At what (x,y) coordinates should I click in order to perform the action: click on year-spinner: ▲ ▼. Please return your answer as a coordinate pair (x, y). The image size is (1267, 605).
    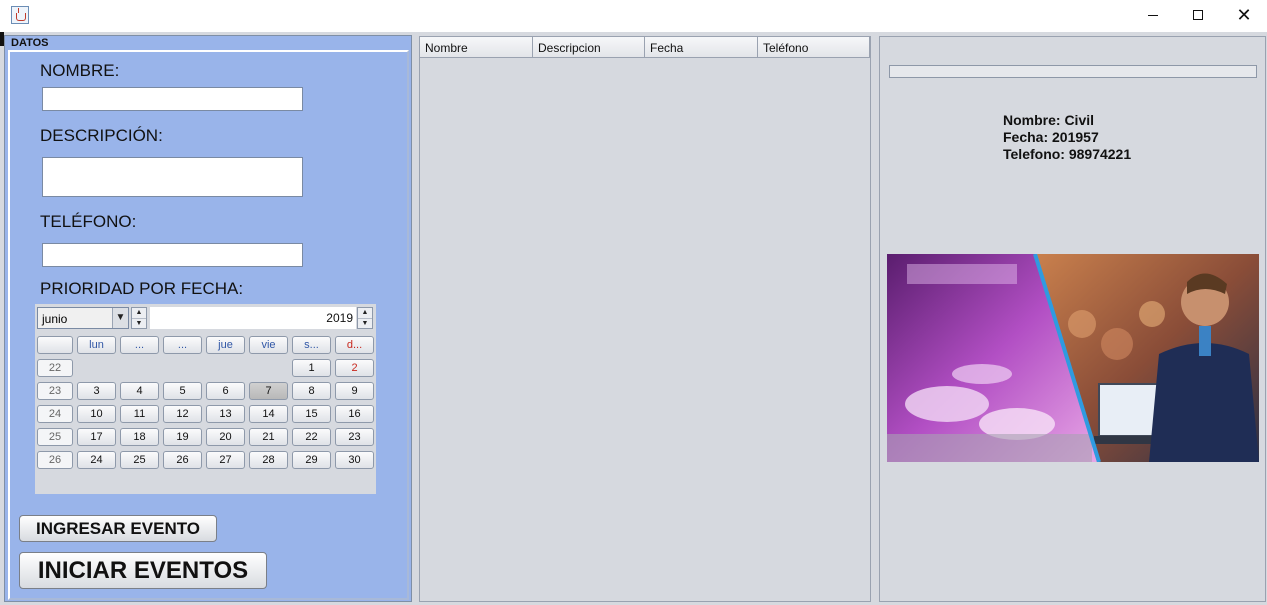
    Looking at the image, I should click on (365, 318).